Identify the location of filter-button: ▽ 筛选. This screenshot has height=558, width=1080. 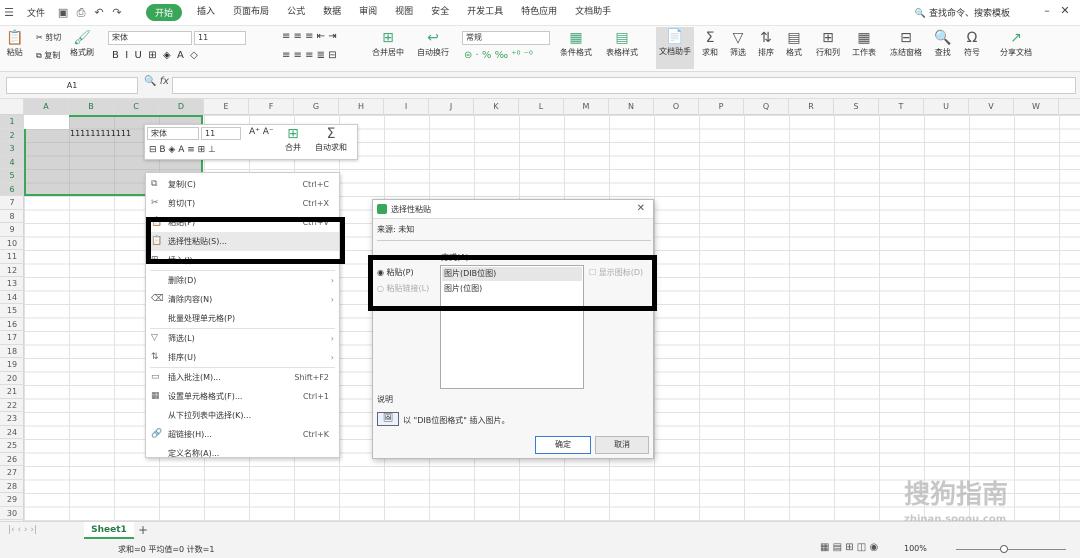
(738, 43).